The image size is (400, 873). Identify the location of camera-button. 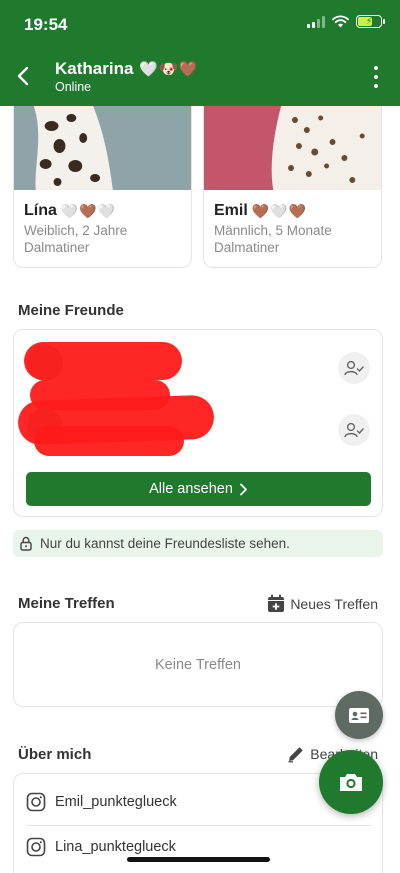
(351, 782).